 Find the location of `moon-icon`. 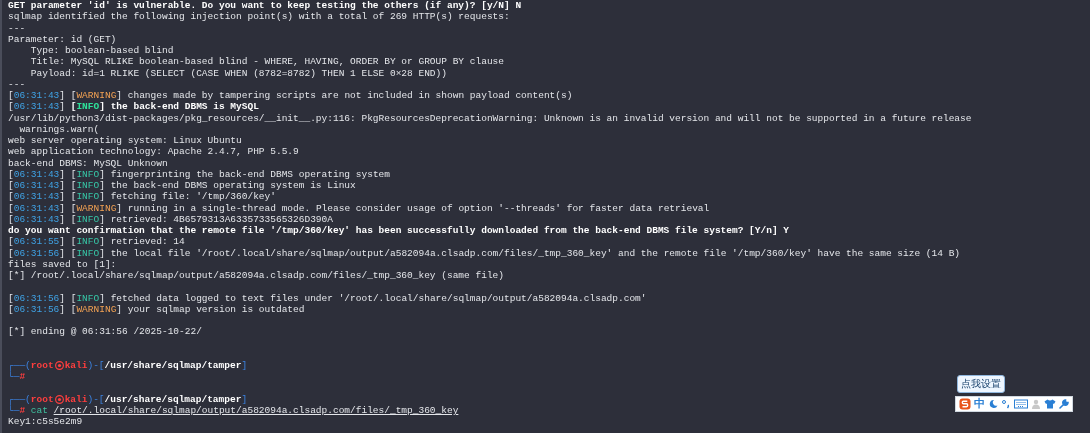

moon-icon is located at coordinates (993, 404).